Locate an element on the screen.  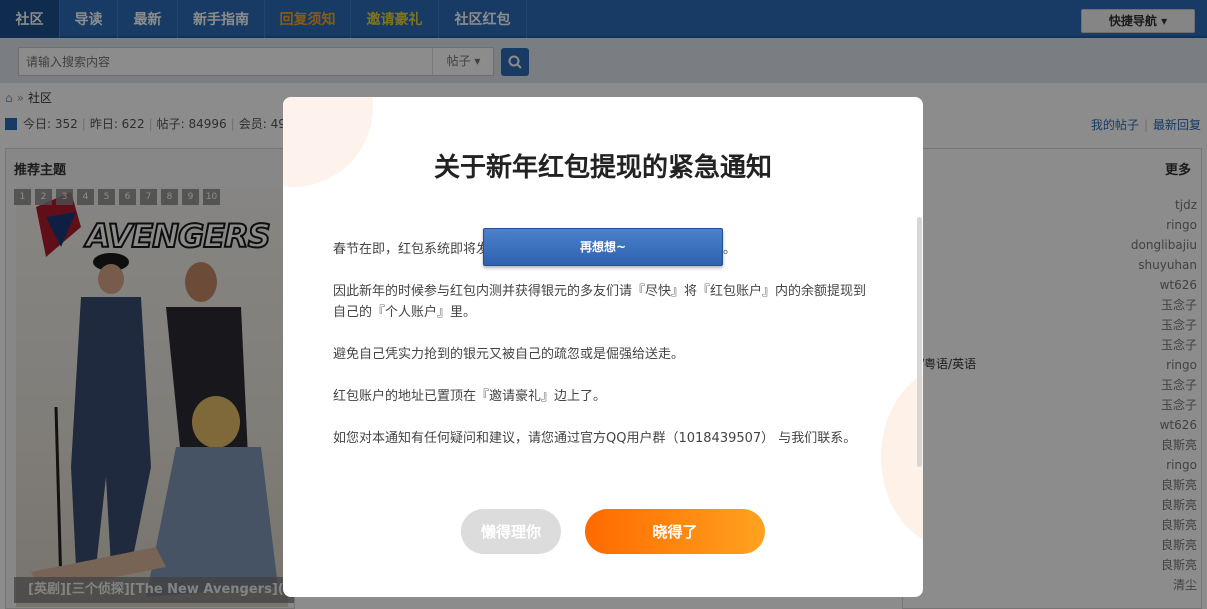
ignore-button: 懒得理你 is located at coordinates (511, 531).